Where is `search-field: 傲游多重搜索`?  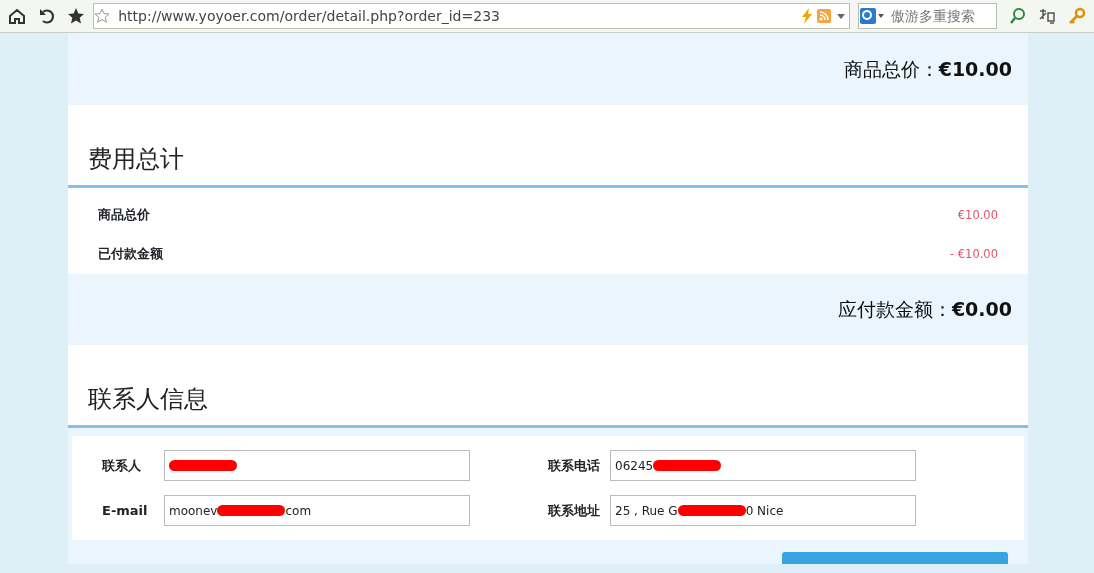
search-field: 傲游多重搜索 is located at coordinates (942, 16).